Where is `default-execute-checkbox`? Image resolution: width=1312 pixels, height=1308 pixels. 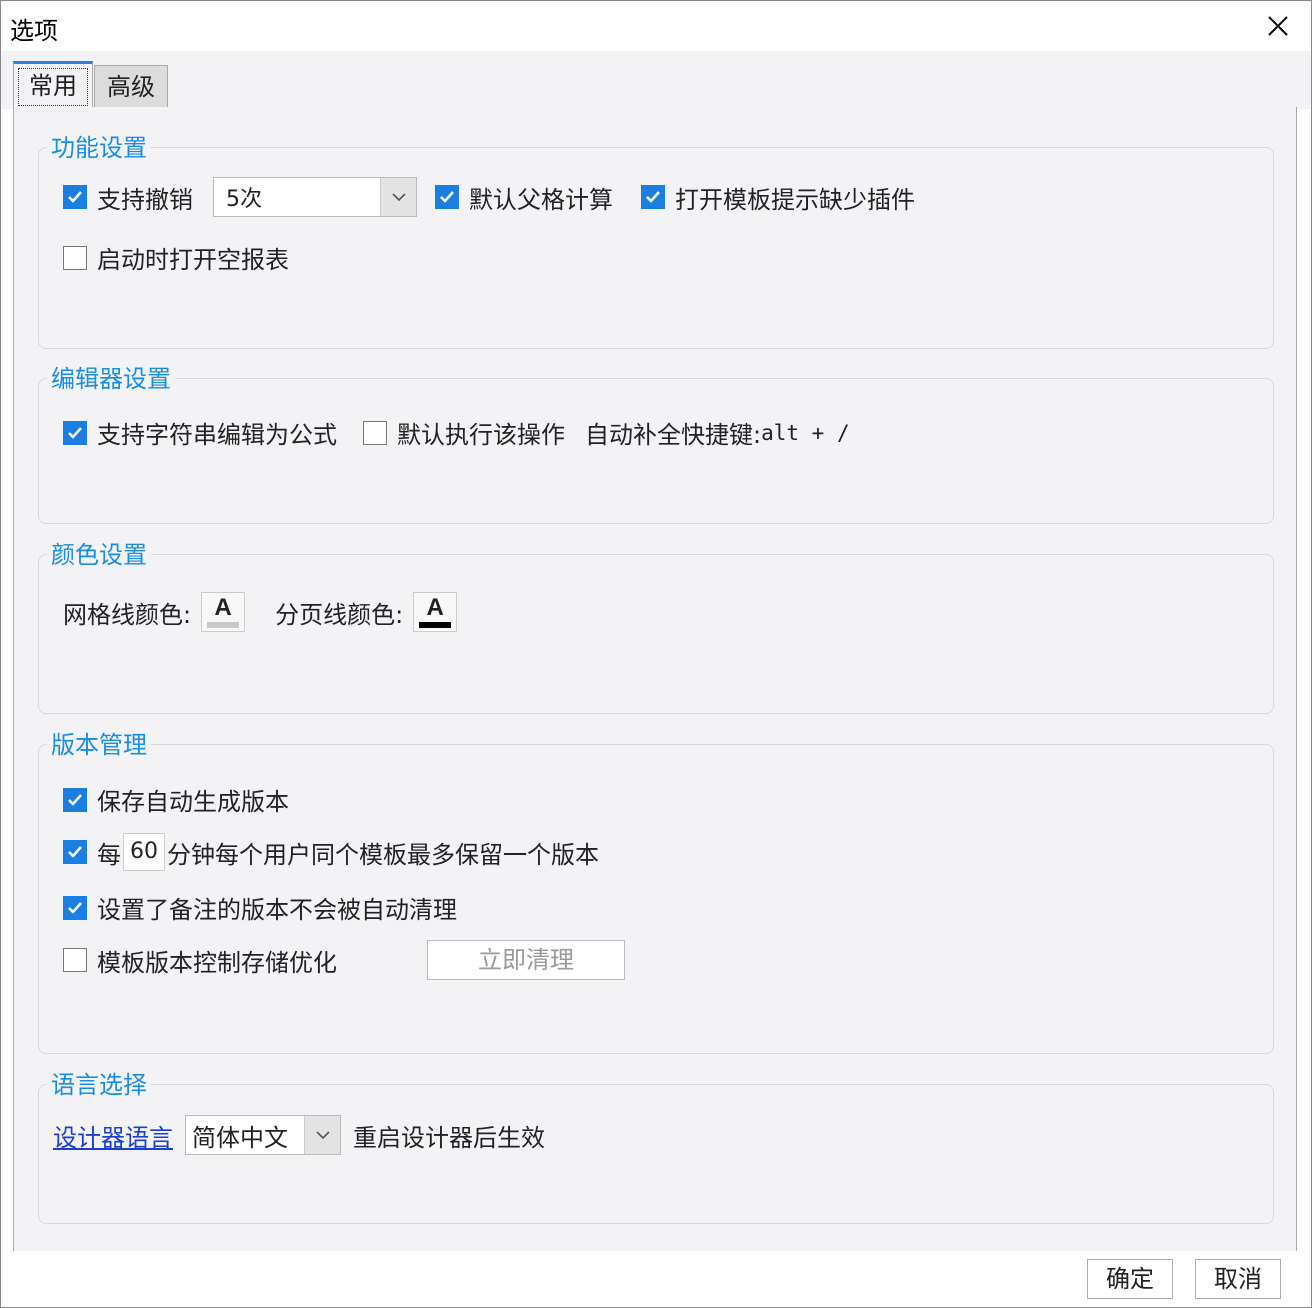 default-execute-checkbox is located at coordinates (375, 432).